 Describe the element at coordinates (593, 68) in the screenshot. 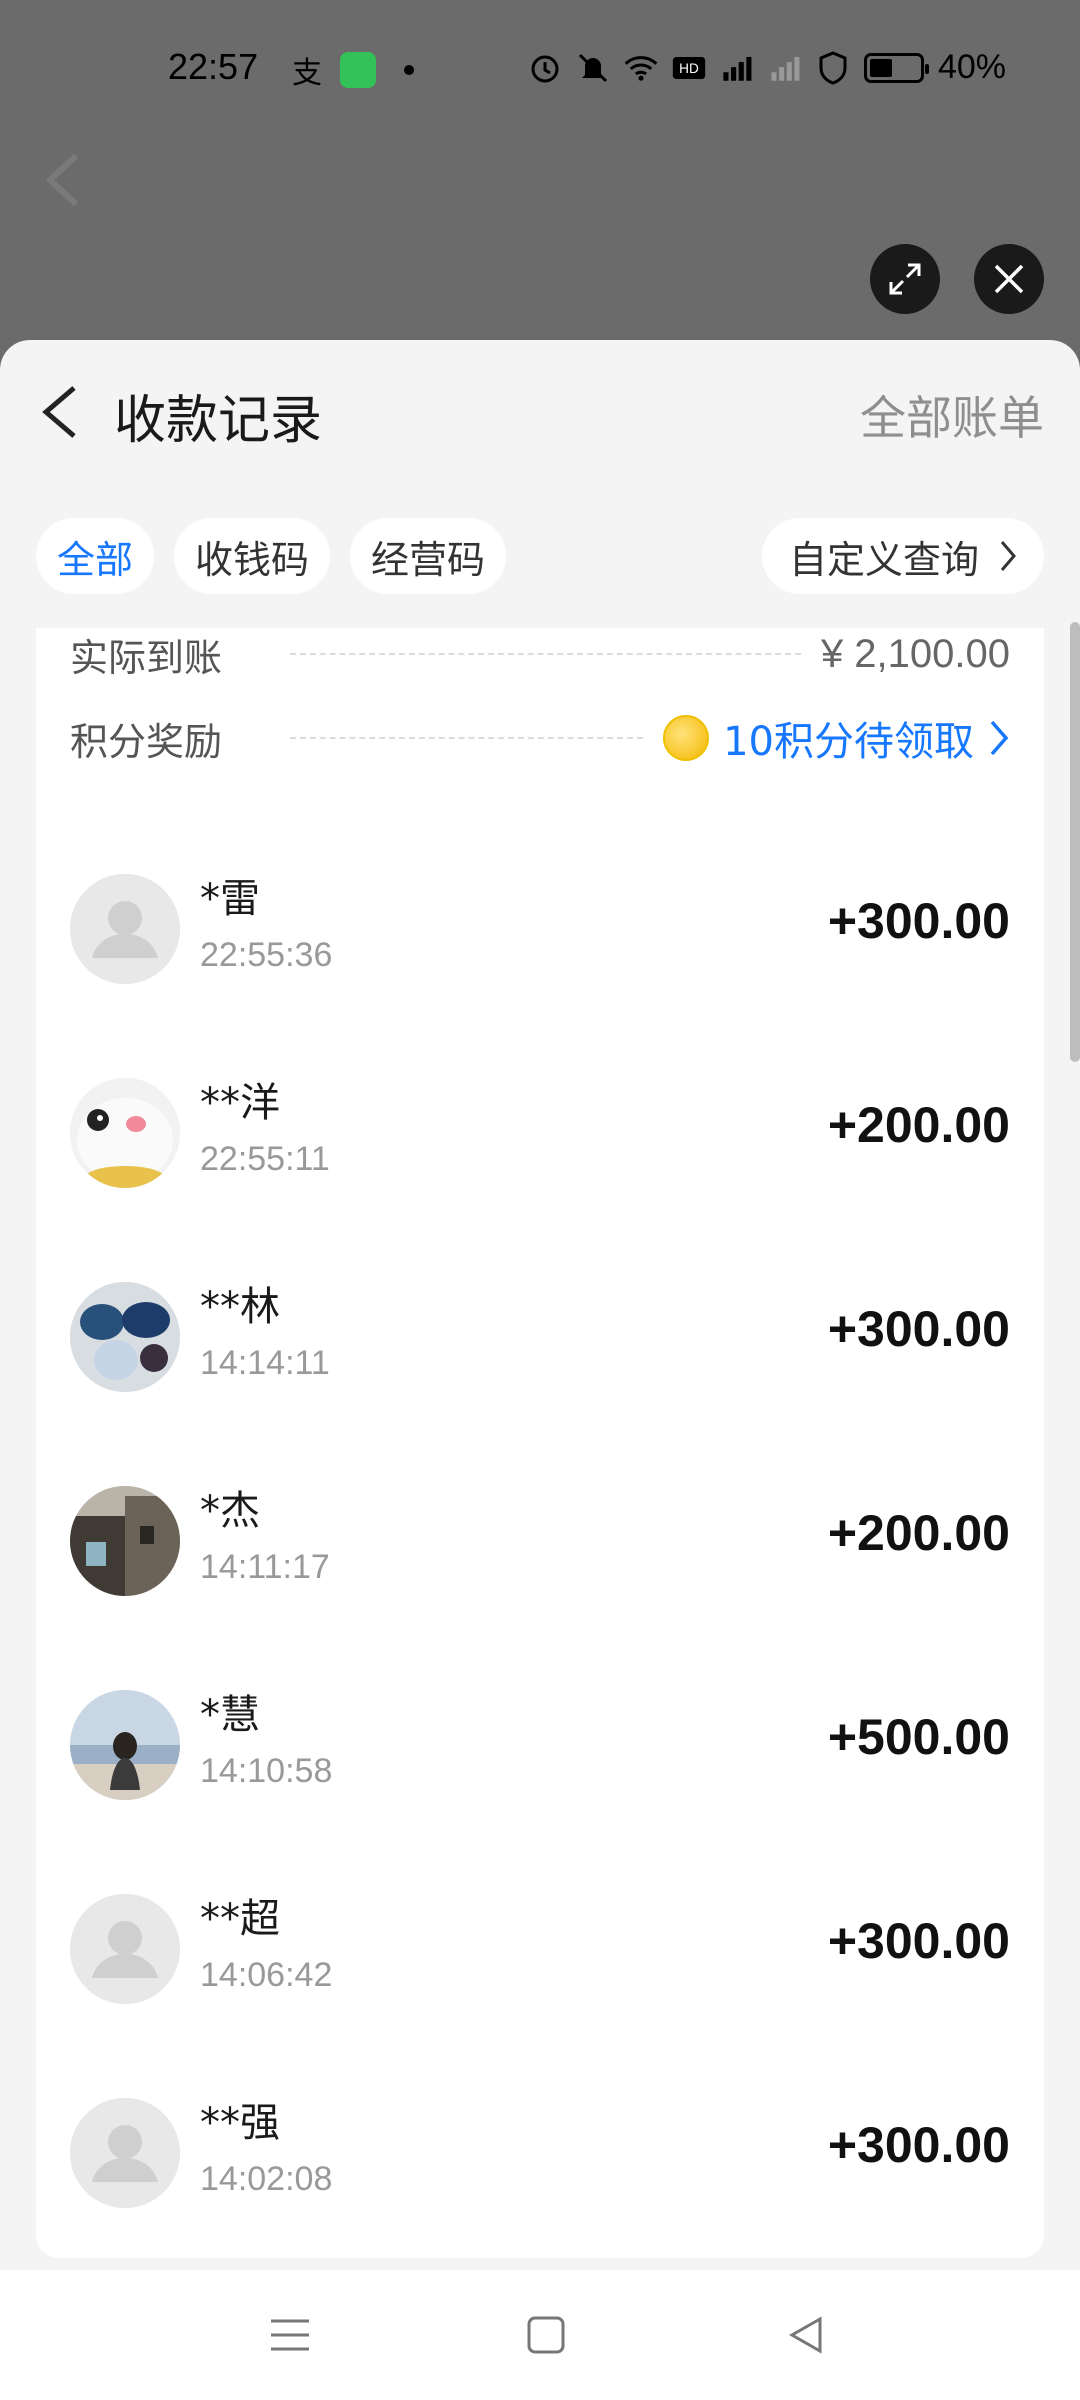

I see `mute-icon` at that location.